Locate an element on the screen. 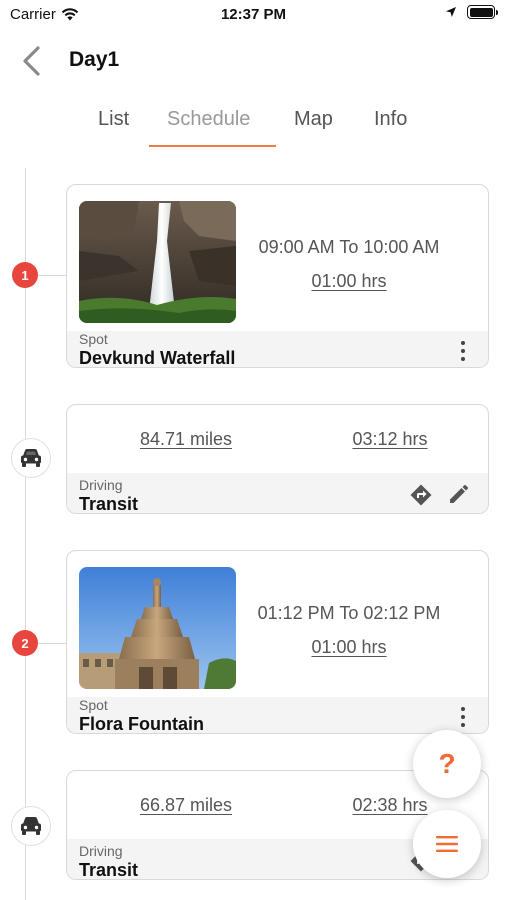  spot-photo-fountain is located at coordinates (157, 628).